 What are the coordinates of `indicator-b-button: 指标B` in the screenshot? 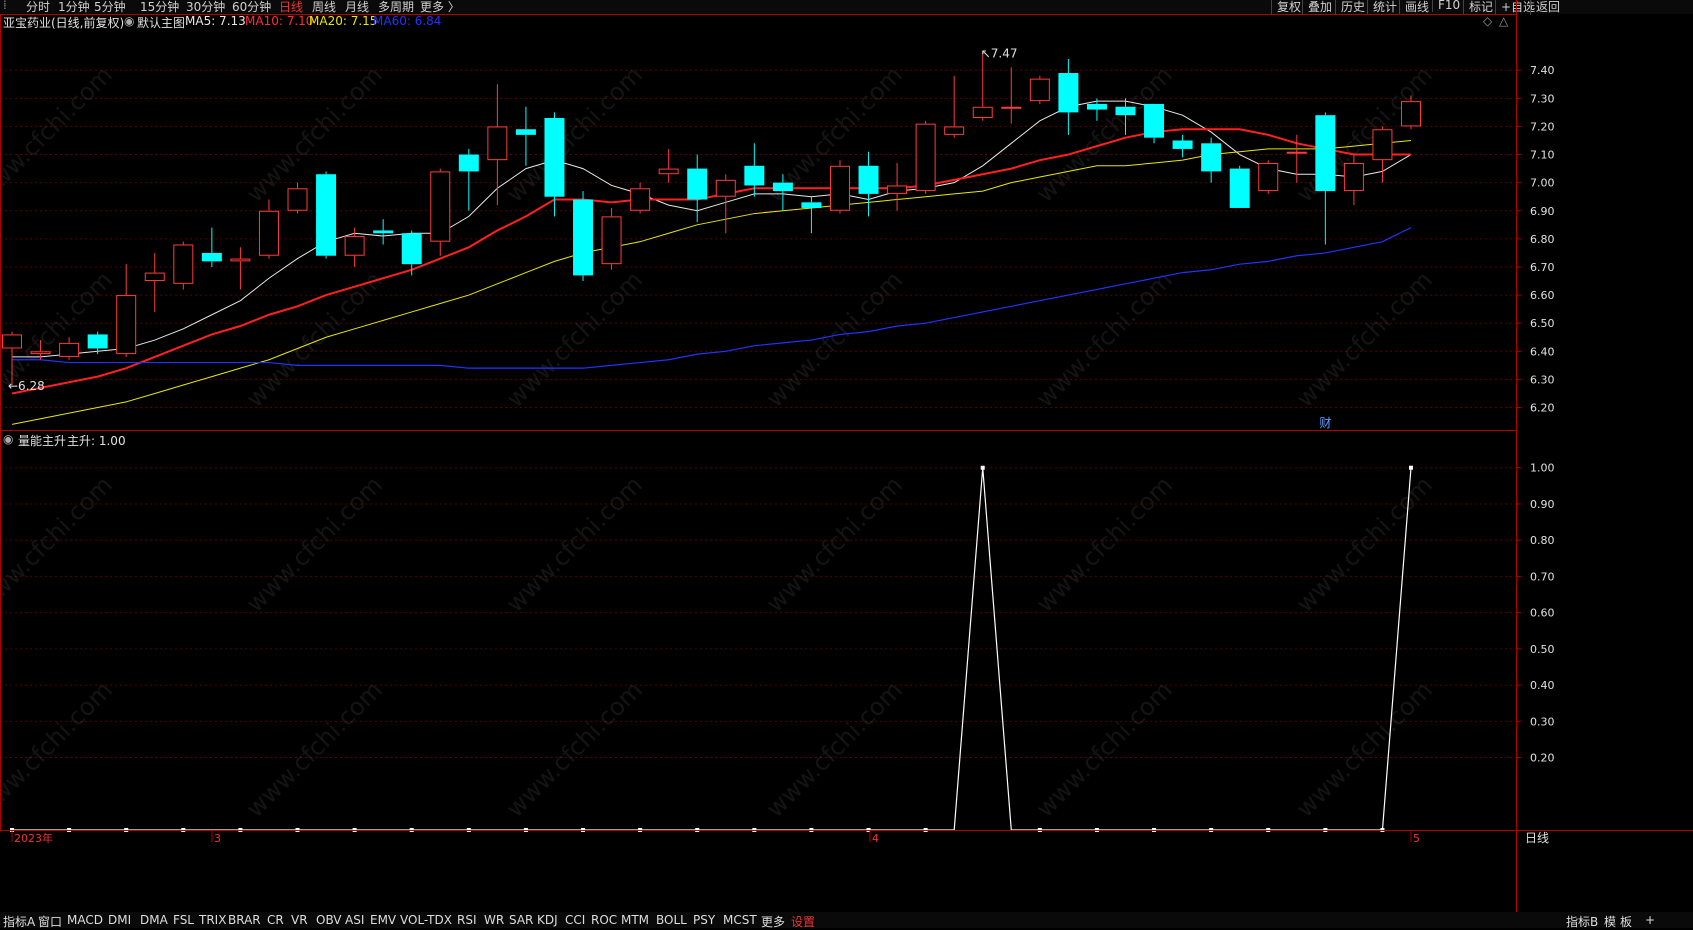 It's located at (1582, 921).